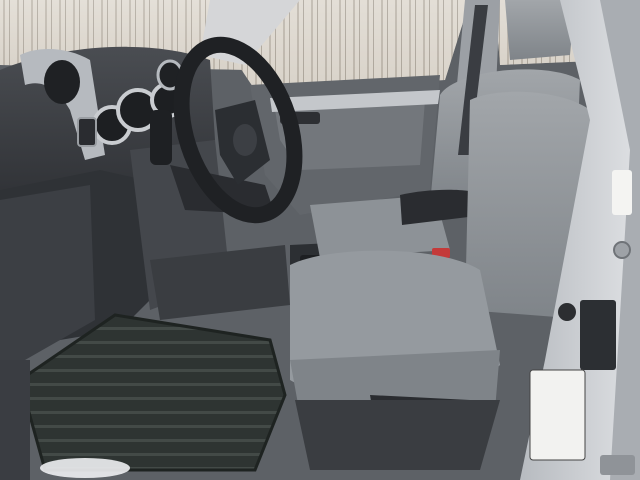 This screenshot has height=480, width=640. What do you see at coordinates (622, 250) in the screenshot?
I see `door-striker-icon` at bounding box center [622, 250].